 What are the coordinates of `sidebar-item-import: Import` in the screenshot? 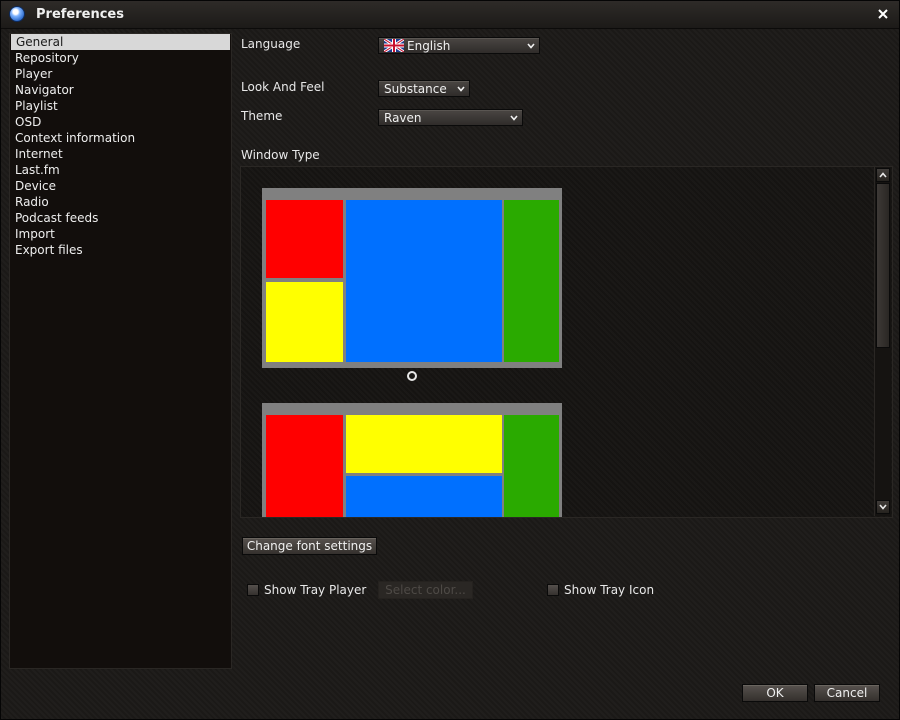 It's located at (120, 234).